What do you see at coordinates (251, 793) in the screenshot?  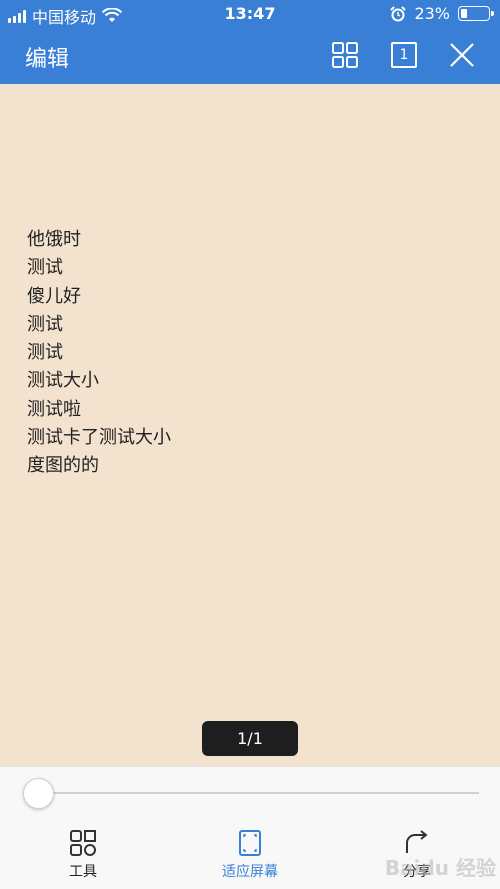 I see `zoom-slider-track` at bounding box center [251, 793].